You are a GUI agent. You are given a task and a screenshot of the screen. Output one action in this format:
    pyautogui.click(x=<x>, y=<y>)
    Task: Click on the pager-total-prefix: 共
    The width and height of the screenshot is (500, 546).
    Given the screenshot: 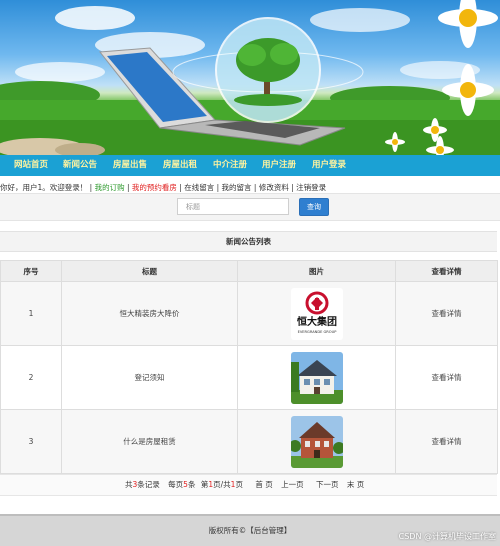 What is the action you would take?
    pyautogui.click(x=129, y=484)
    